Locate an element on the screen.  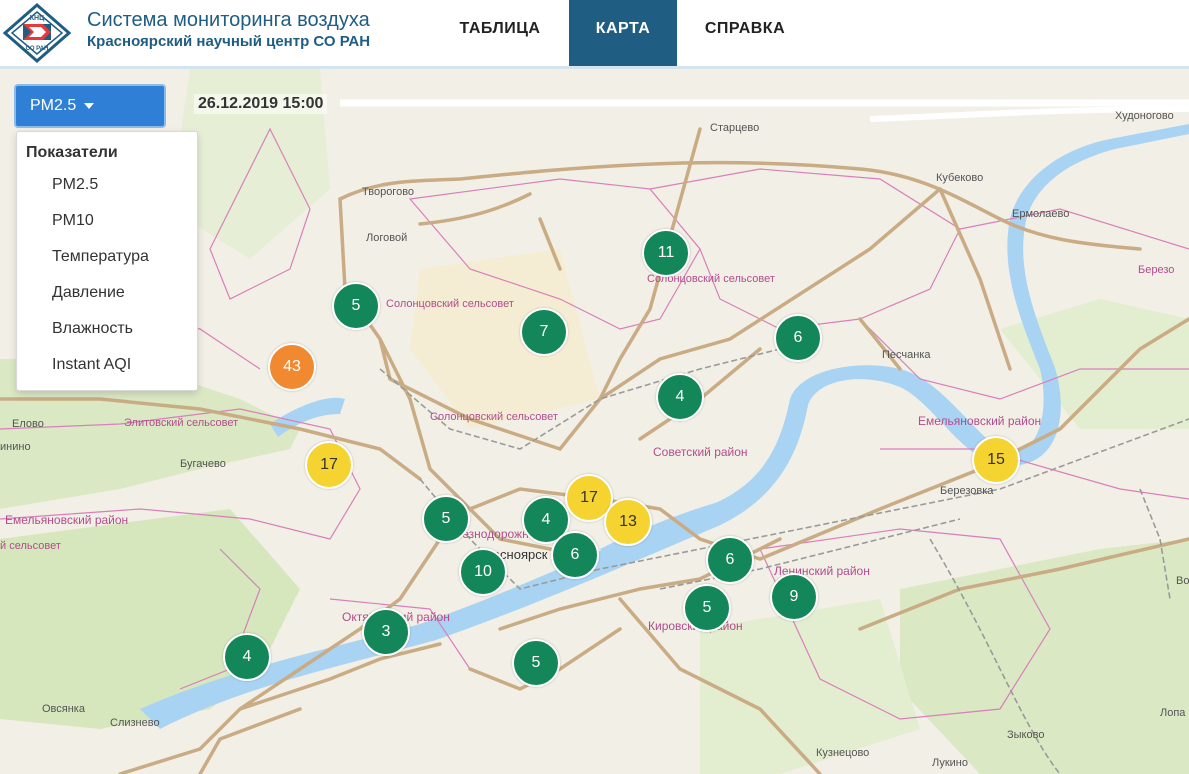
map-label-slizenevo: Слизнево is located at coordinates (135, 723).